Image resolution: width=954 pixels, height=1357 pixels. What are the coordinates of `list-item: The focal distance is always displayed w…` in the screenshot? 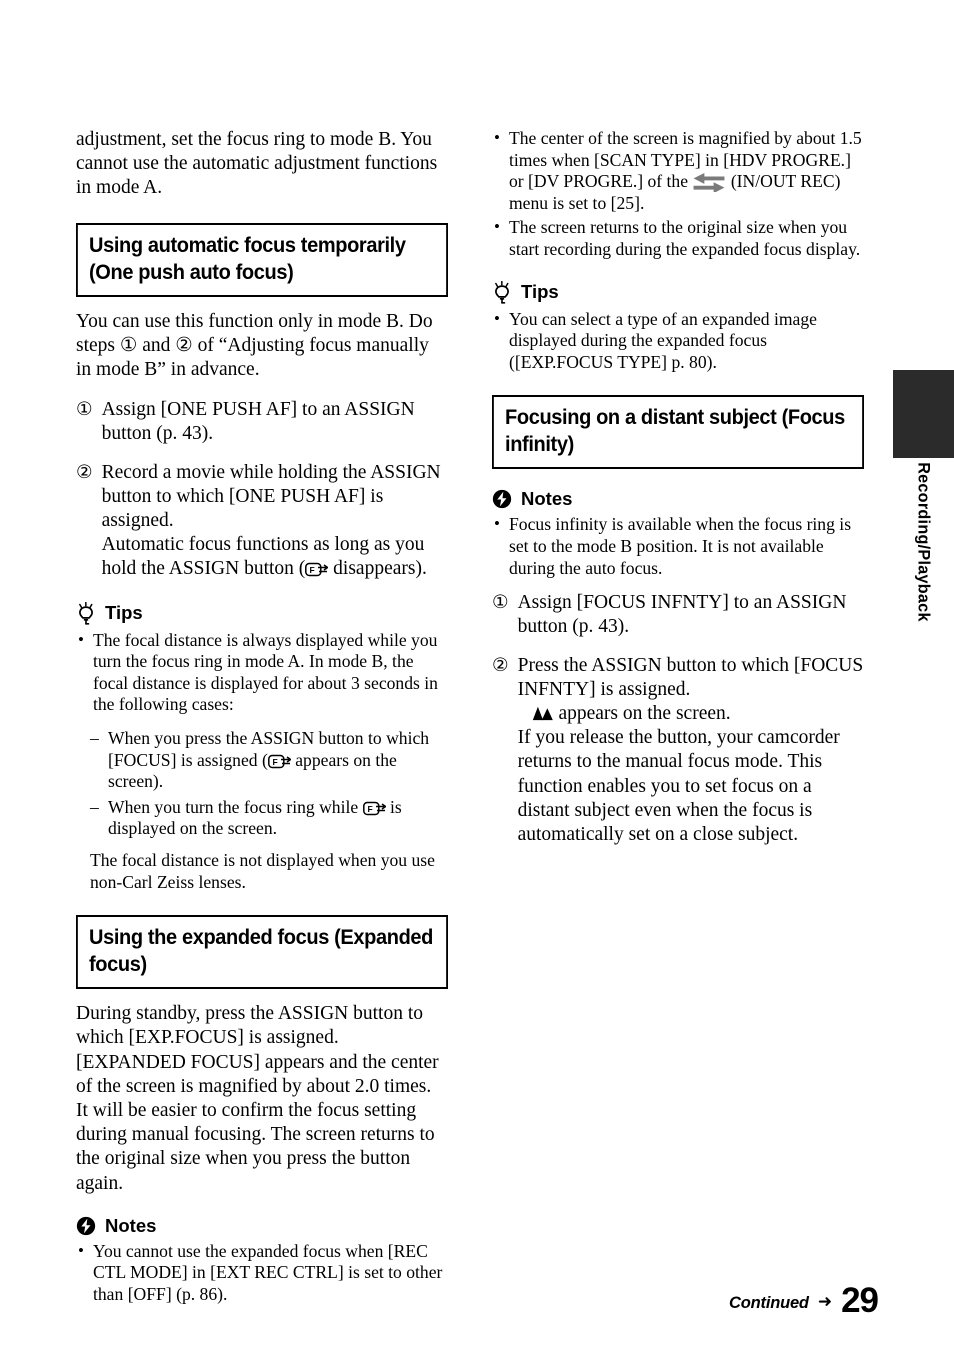 It's located at (262, 672).